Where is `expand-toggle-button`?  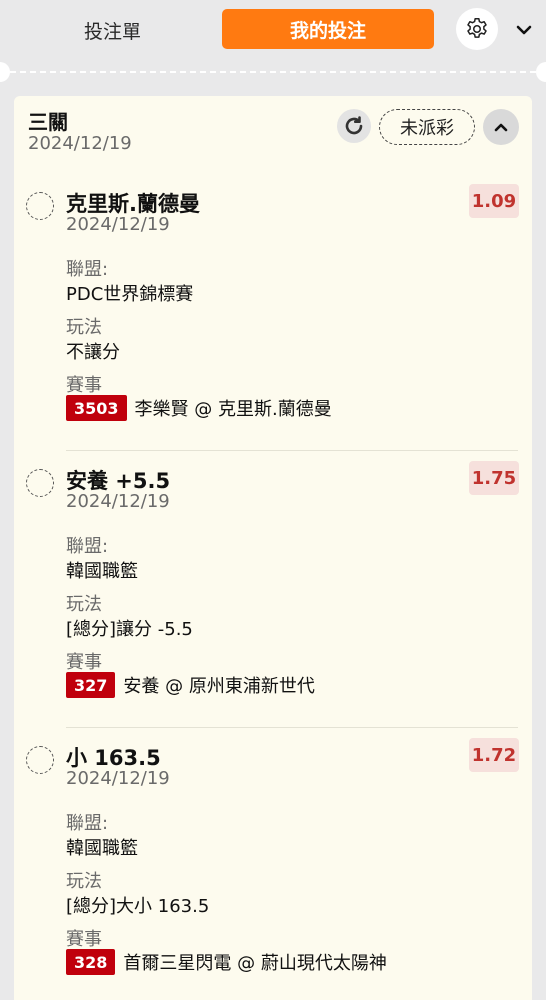
expand-toggle-button is located at coordinates (524, 30).